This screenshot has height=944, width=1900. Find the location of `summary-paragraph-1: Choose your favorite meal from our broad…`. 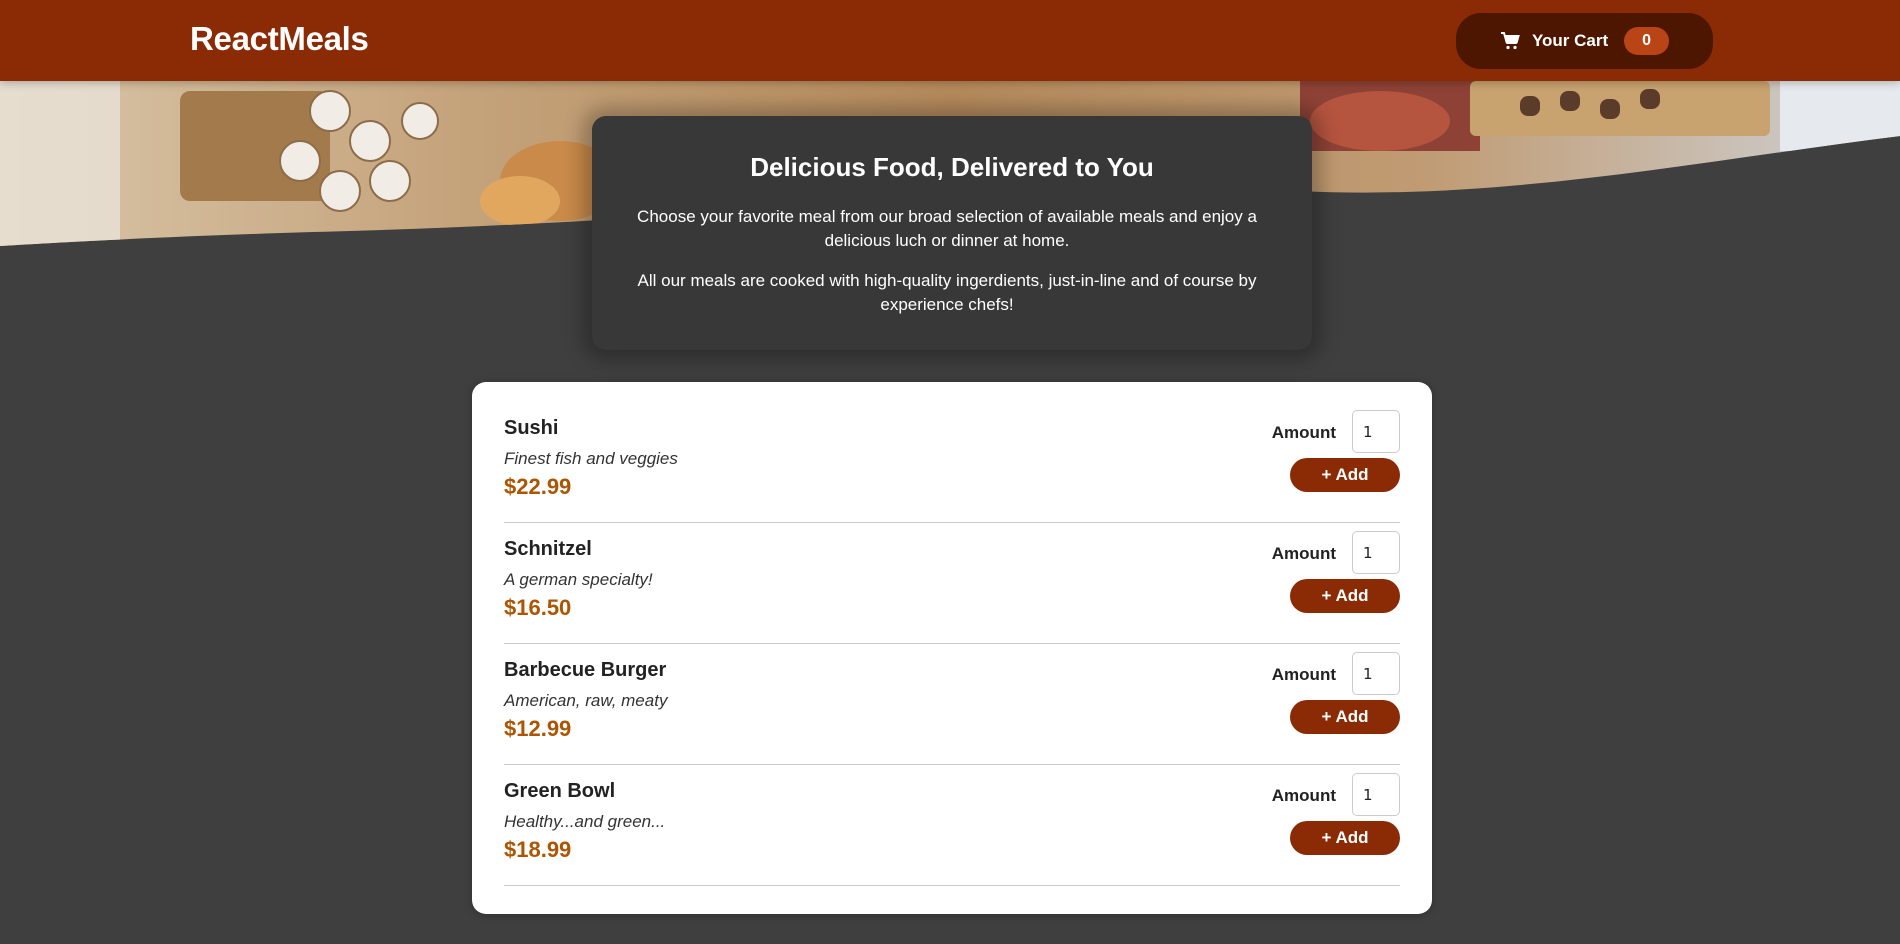

summary-paragraph-1: Choose your favorite meal from our broad… is located at coordinates (947, 228).